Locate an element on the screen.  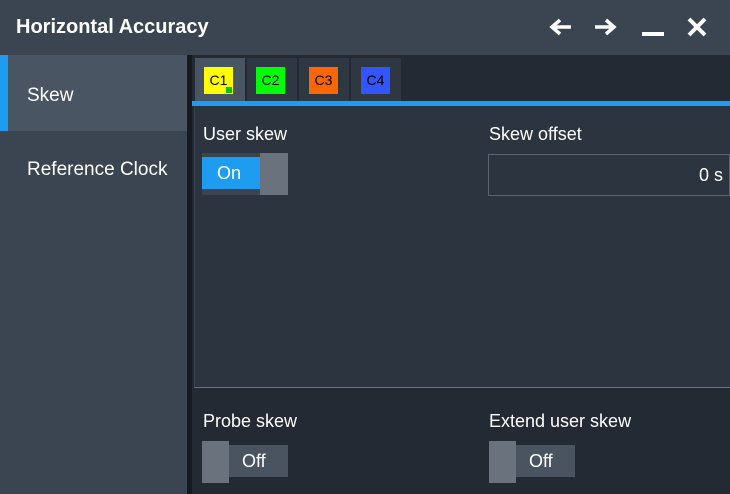
channel-chip-c2: C2 is located at coordinates (270, 80).